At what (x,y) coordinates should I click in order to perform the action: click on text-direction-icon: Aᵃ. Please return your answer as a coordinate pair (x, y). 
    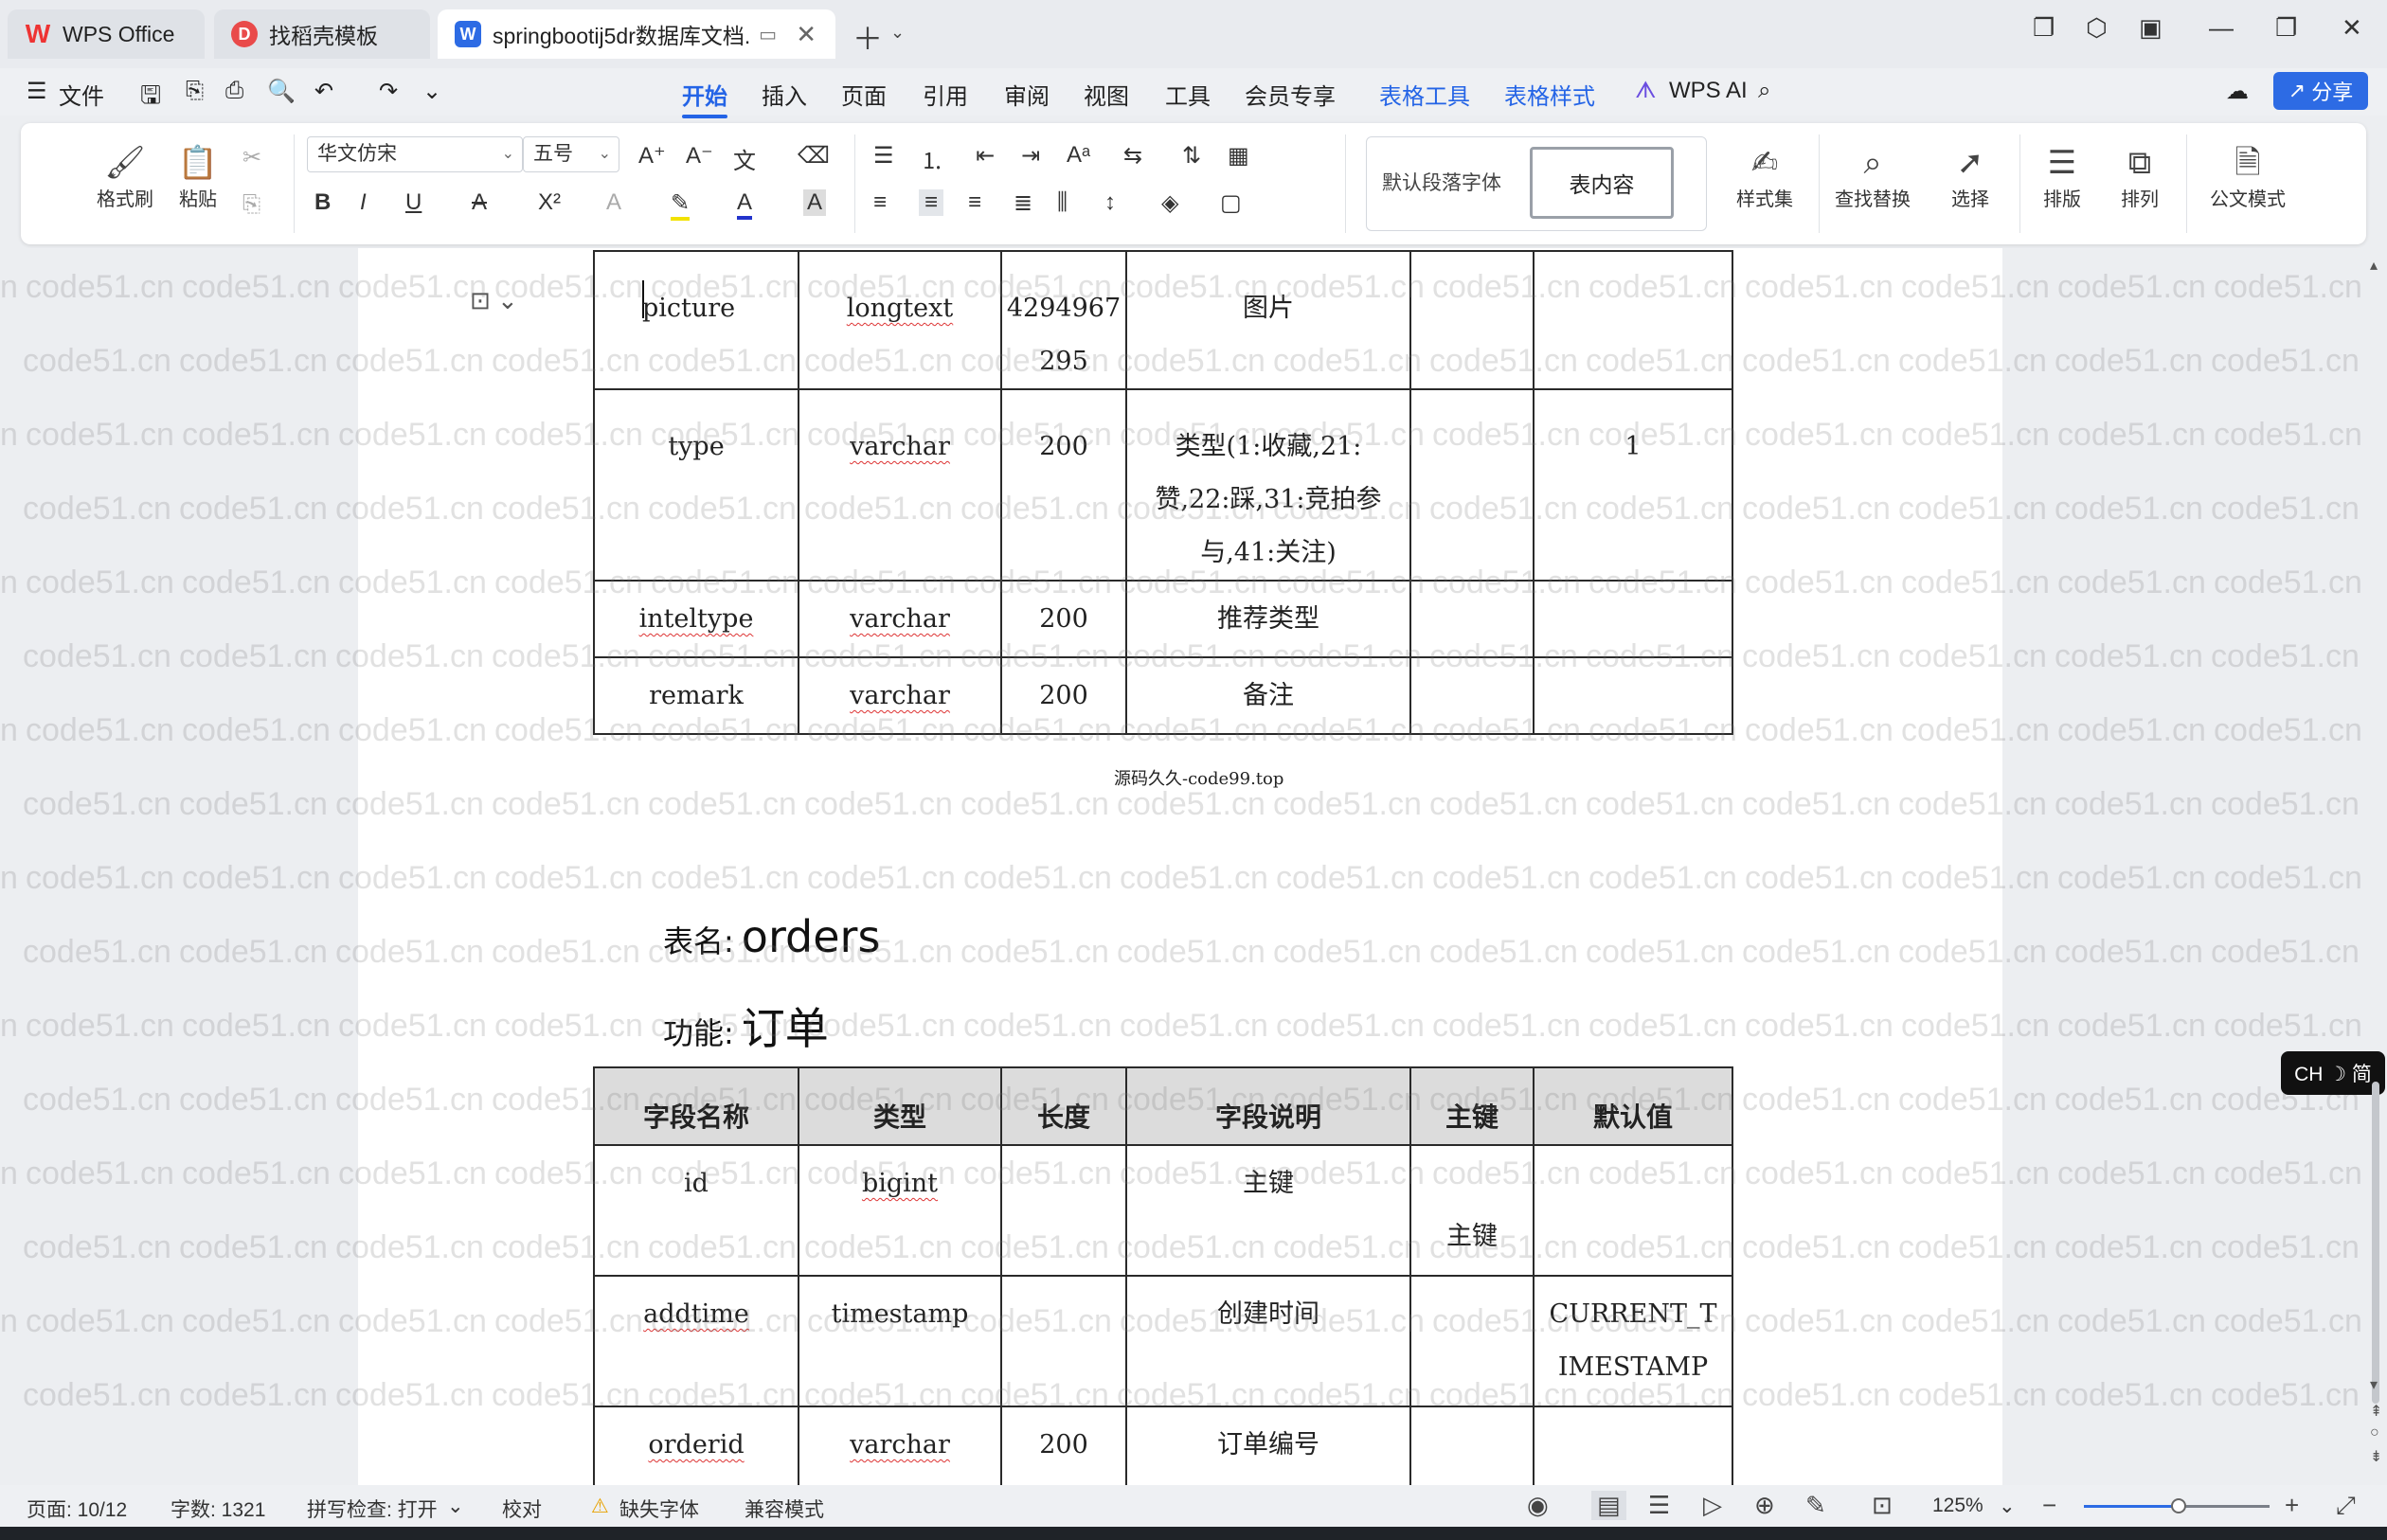
    Looking at the image, I should click on (1078, 155).